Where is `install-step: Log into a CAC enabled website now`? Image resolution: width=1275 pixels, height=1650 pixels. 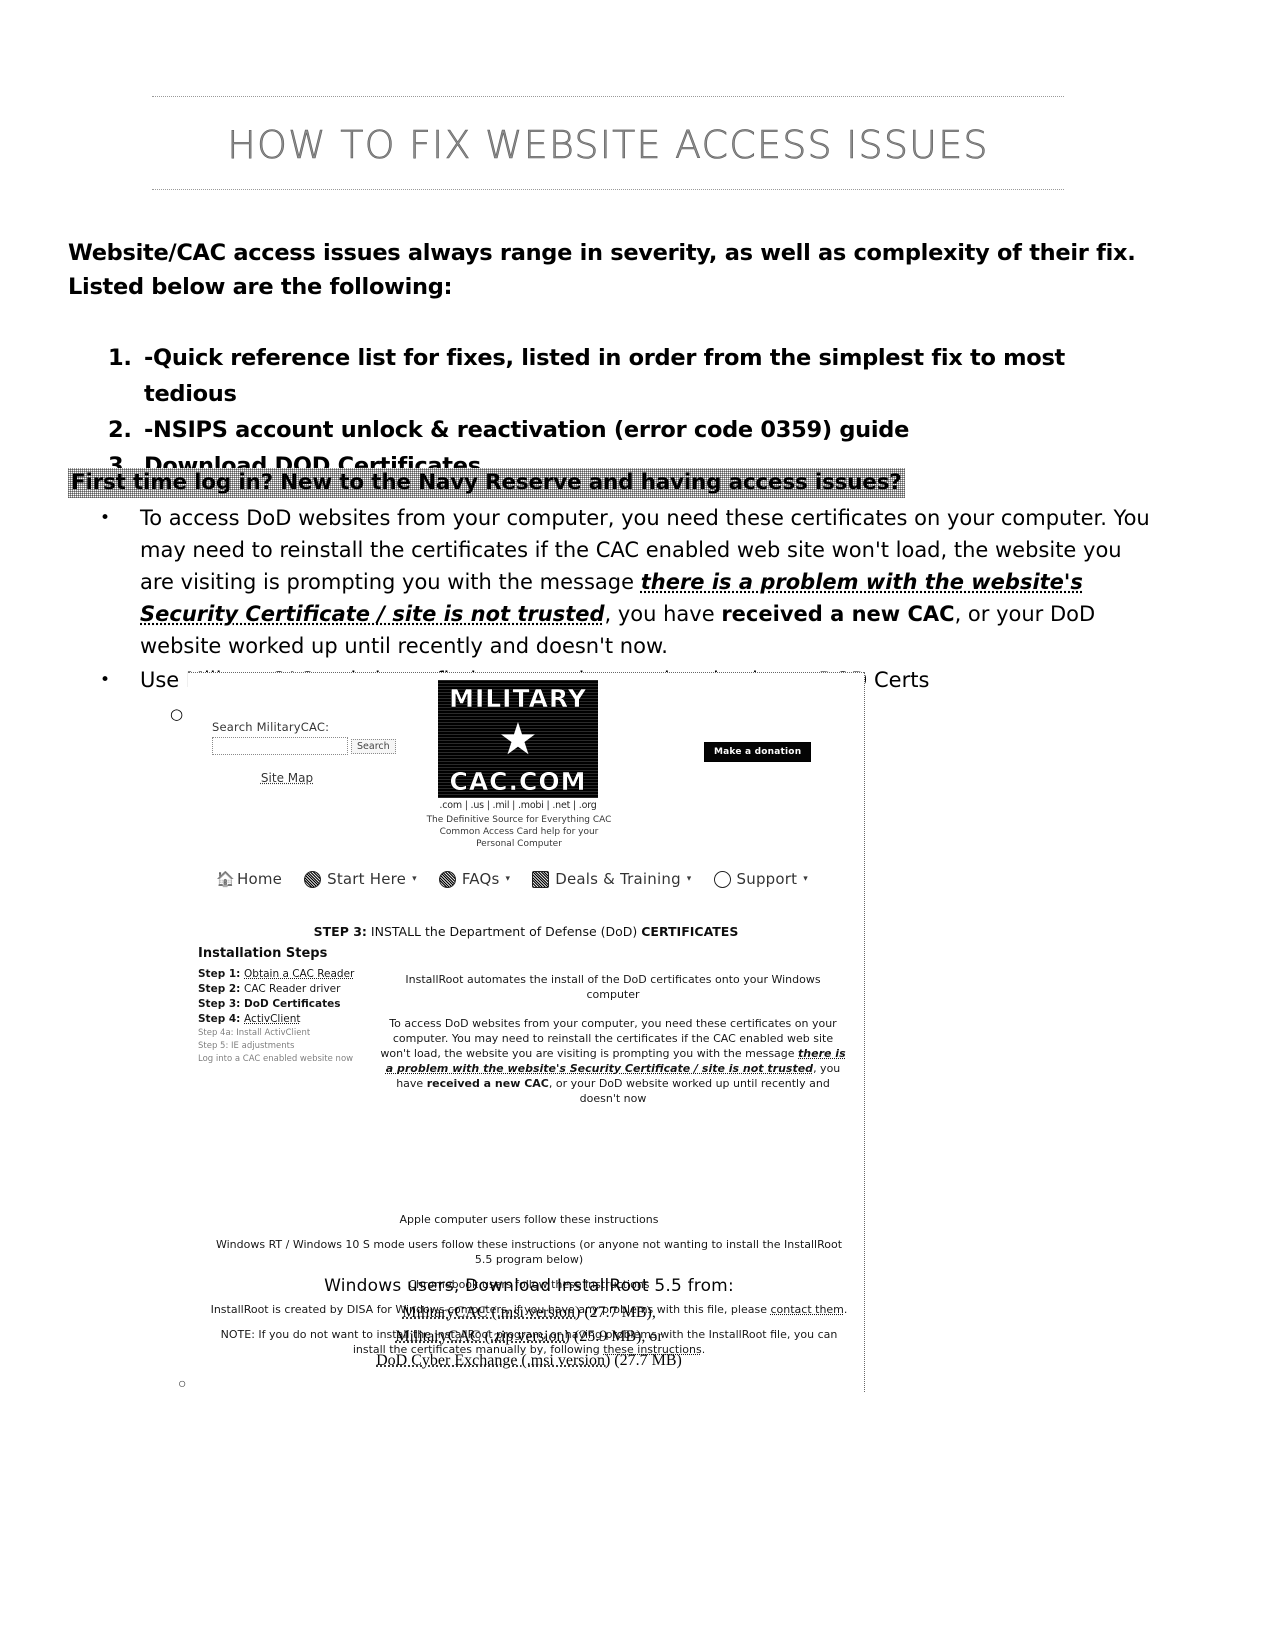 install-step: Log into a CAC enabled website now is located at coordinates (288, 1059).